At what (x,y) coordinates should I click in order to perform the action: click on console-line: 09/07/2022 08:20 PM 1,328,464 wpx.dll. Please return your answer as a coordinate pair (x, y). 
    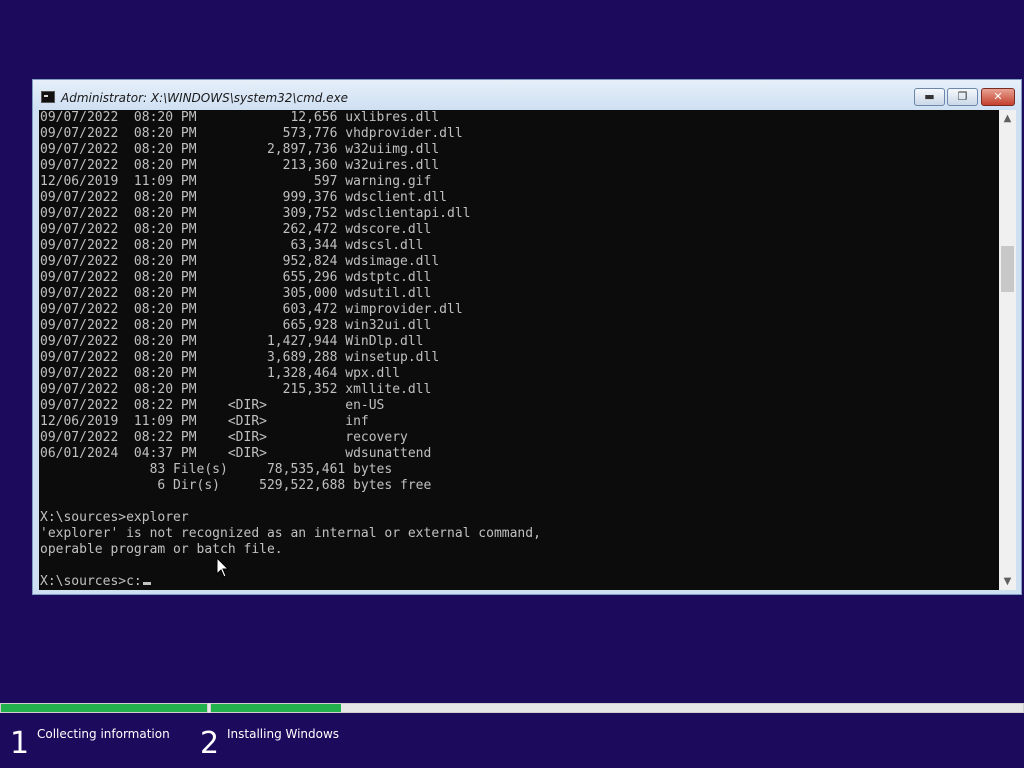
    Looking at the image, I should click on (220, 373).